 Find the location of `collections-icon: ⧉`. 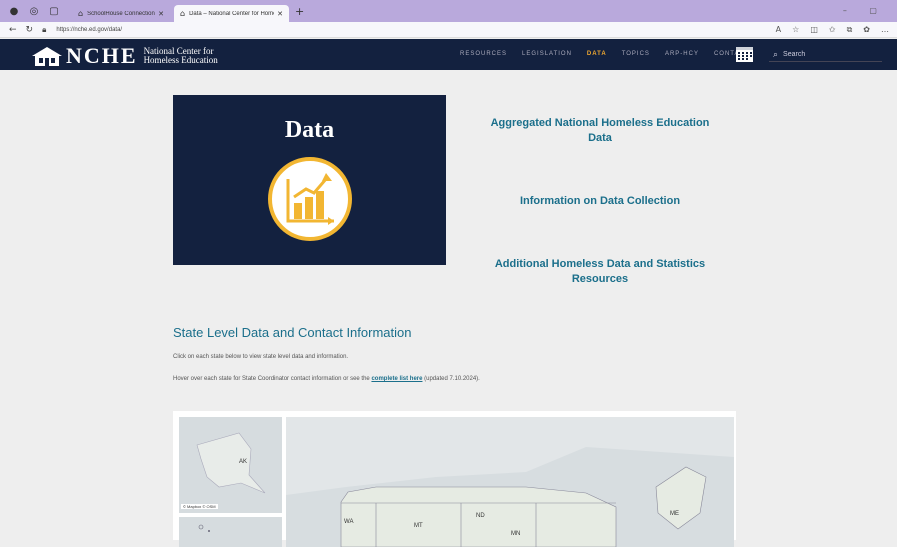

collections-icon: ⧉ is located at coordinates (850, 30).